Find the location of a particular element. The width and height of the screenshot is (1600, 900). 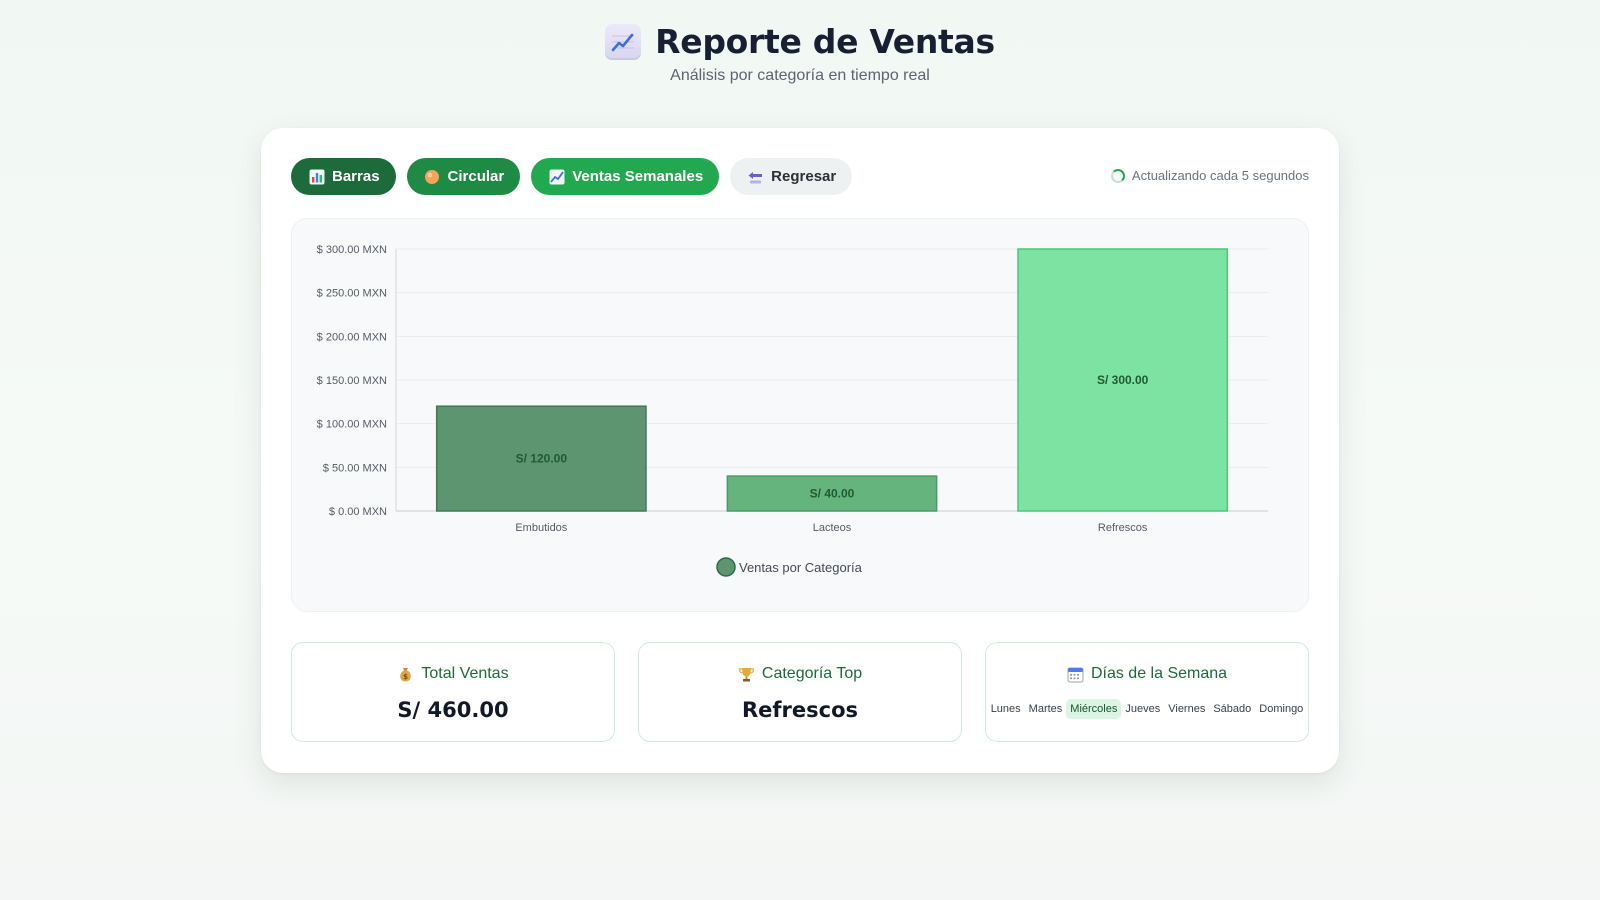

total-sales-label: $ Total Ventas is located at coordinates (453, 674).